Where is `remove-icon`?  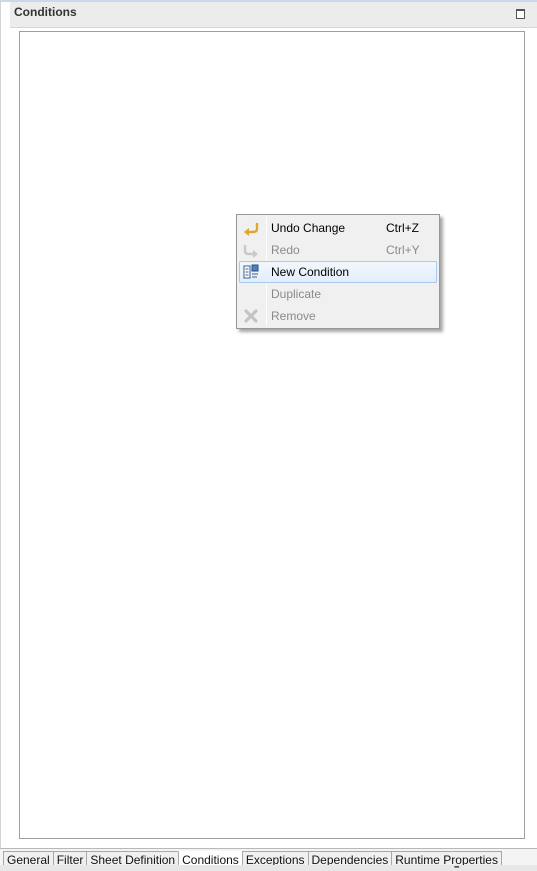 remove-icon is located at coordinates (251, 316).